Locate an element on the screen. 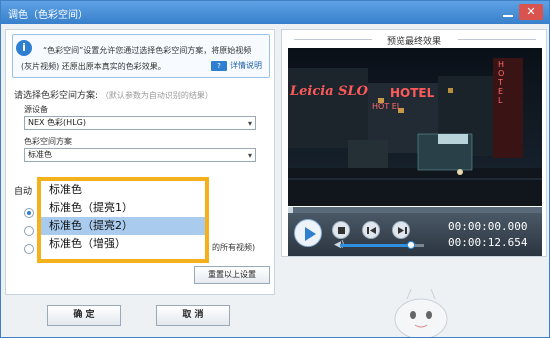  current-time: 00:00:00.000 is located at coordinates (488, 226).